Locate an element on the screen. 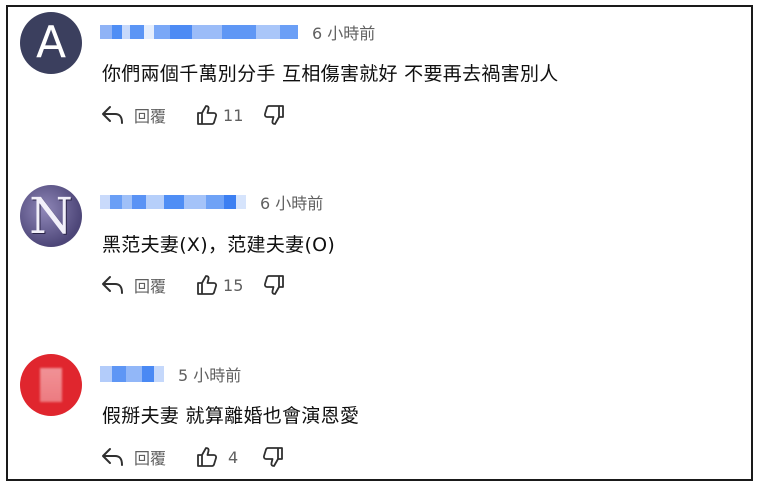 The height and width of the screenshot is (487, 762). like-count: 4 is located at coordinates (233, 457).